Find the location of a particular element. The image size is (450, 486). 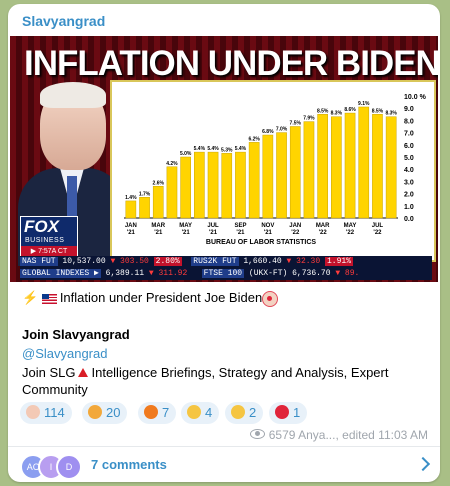

view-count: 6579 is located at coordinates (282, 435).